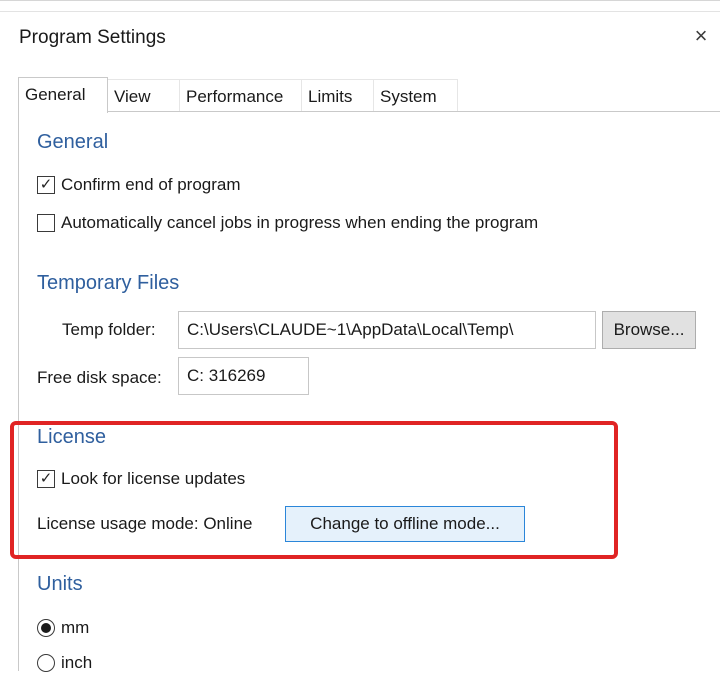  I want to click on units-heading: Units, so click(60, 584).